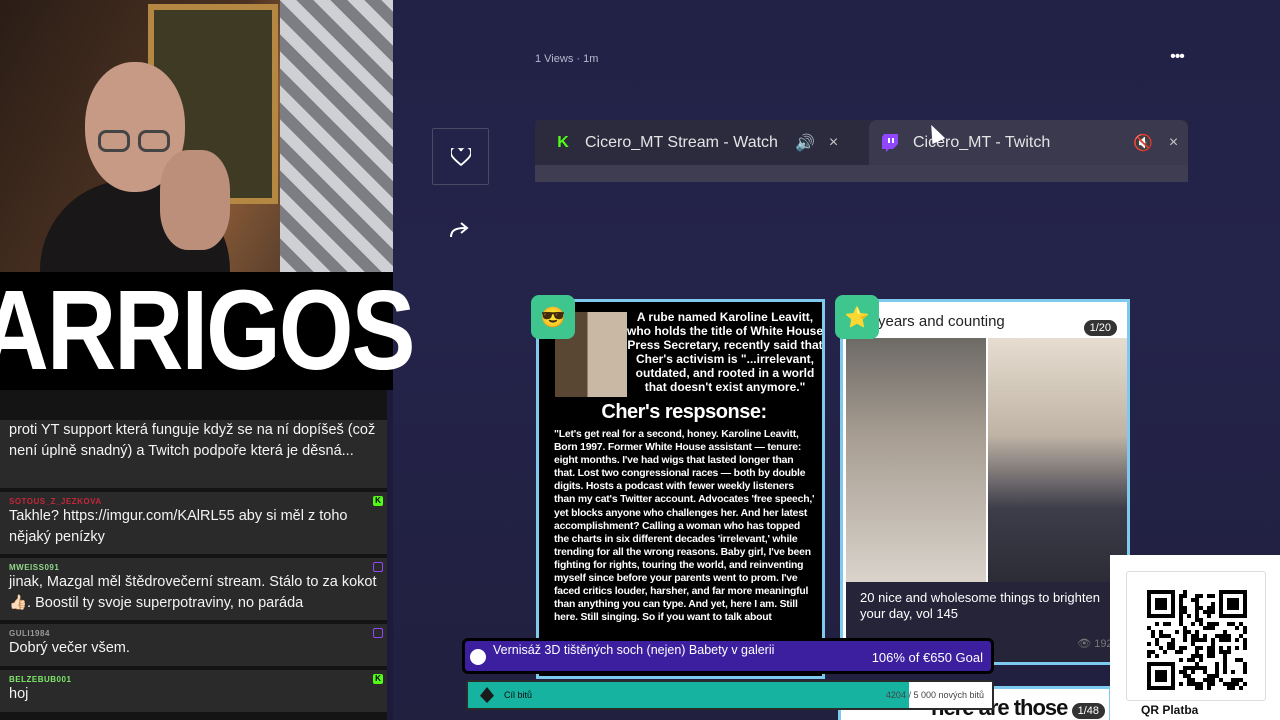  What do you see at coordinates (563, 142) in the screenshot?
I see `kick-icon: K` at bounding box center [563, 142].